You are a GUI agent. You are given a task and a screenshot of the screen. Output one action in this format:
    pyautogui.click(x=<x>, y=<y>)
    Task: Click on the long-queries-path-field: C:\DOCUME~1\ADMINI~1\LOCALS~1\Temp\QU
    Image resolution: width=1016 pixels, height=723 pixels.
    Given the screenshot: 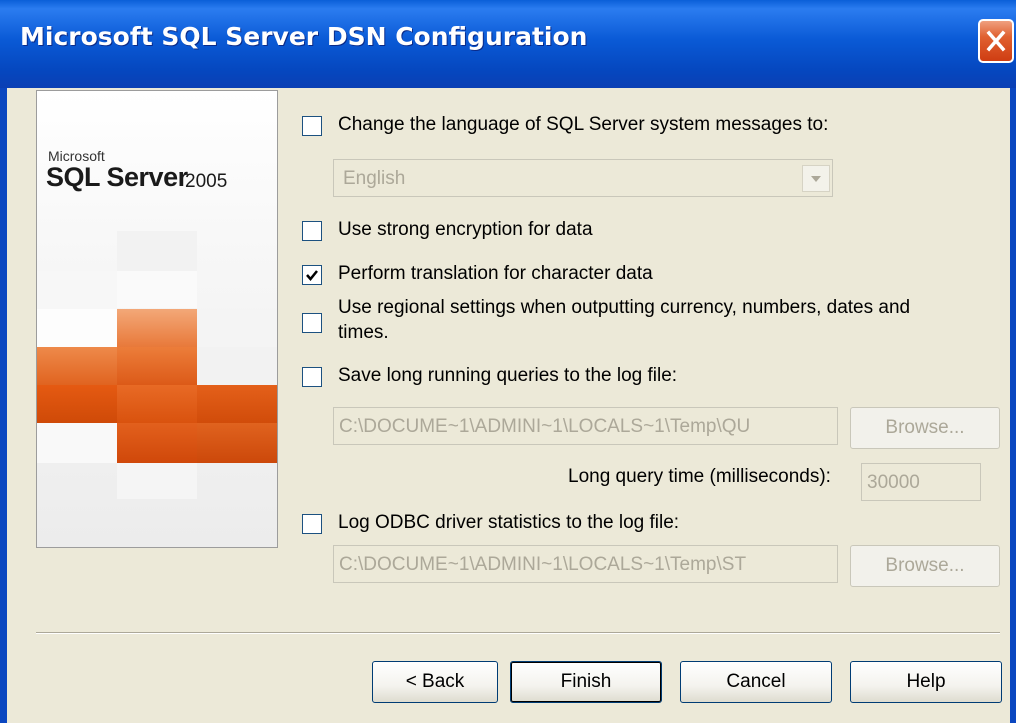 What is the action you would take?
    pyautogui.click(x=585, y=426)
    